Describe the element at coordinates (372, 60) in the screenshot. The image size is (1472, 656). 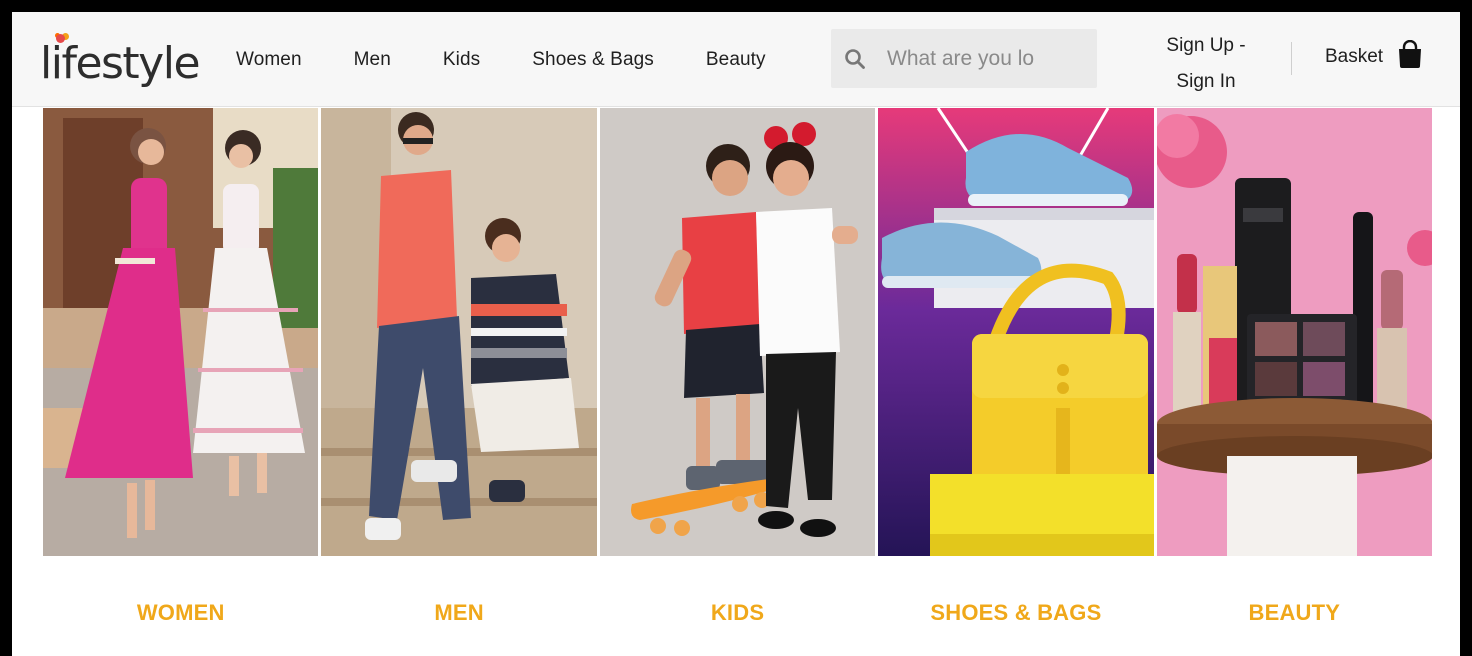
I see `nav-item-men: Men` at that location.